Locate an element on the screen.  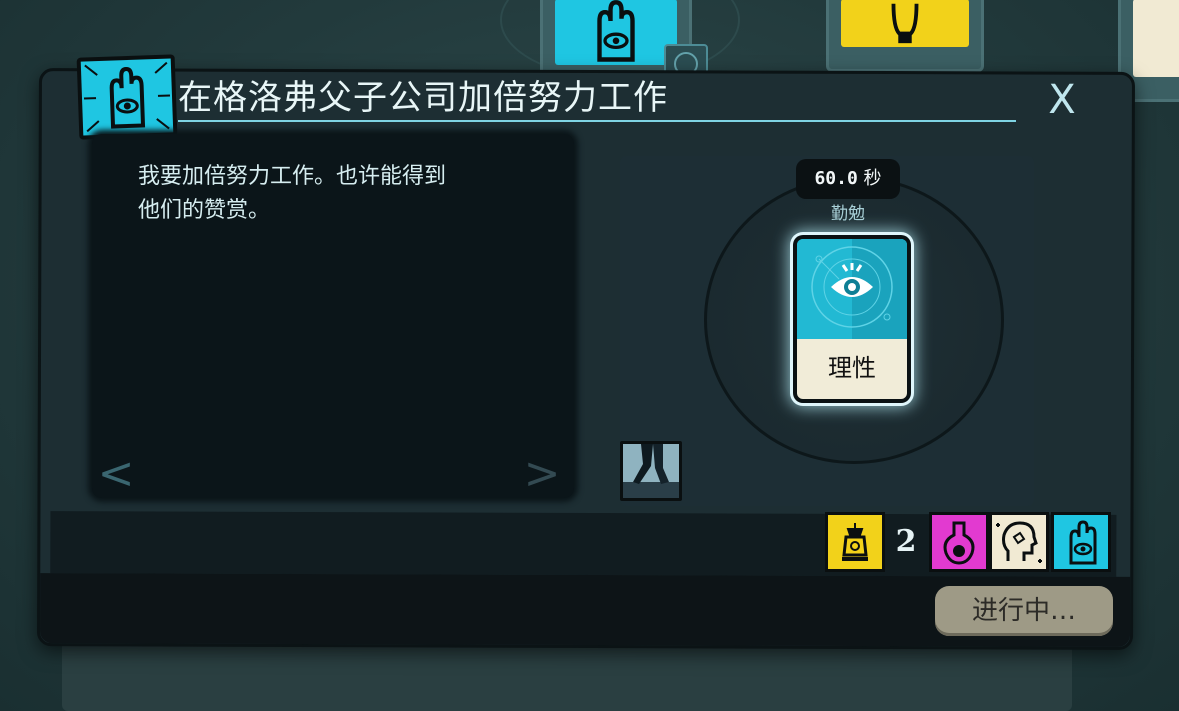
moth-aspect is located at coordinates (1019, 542).